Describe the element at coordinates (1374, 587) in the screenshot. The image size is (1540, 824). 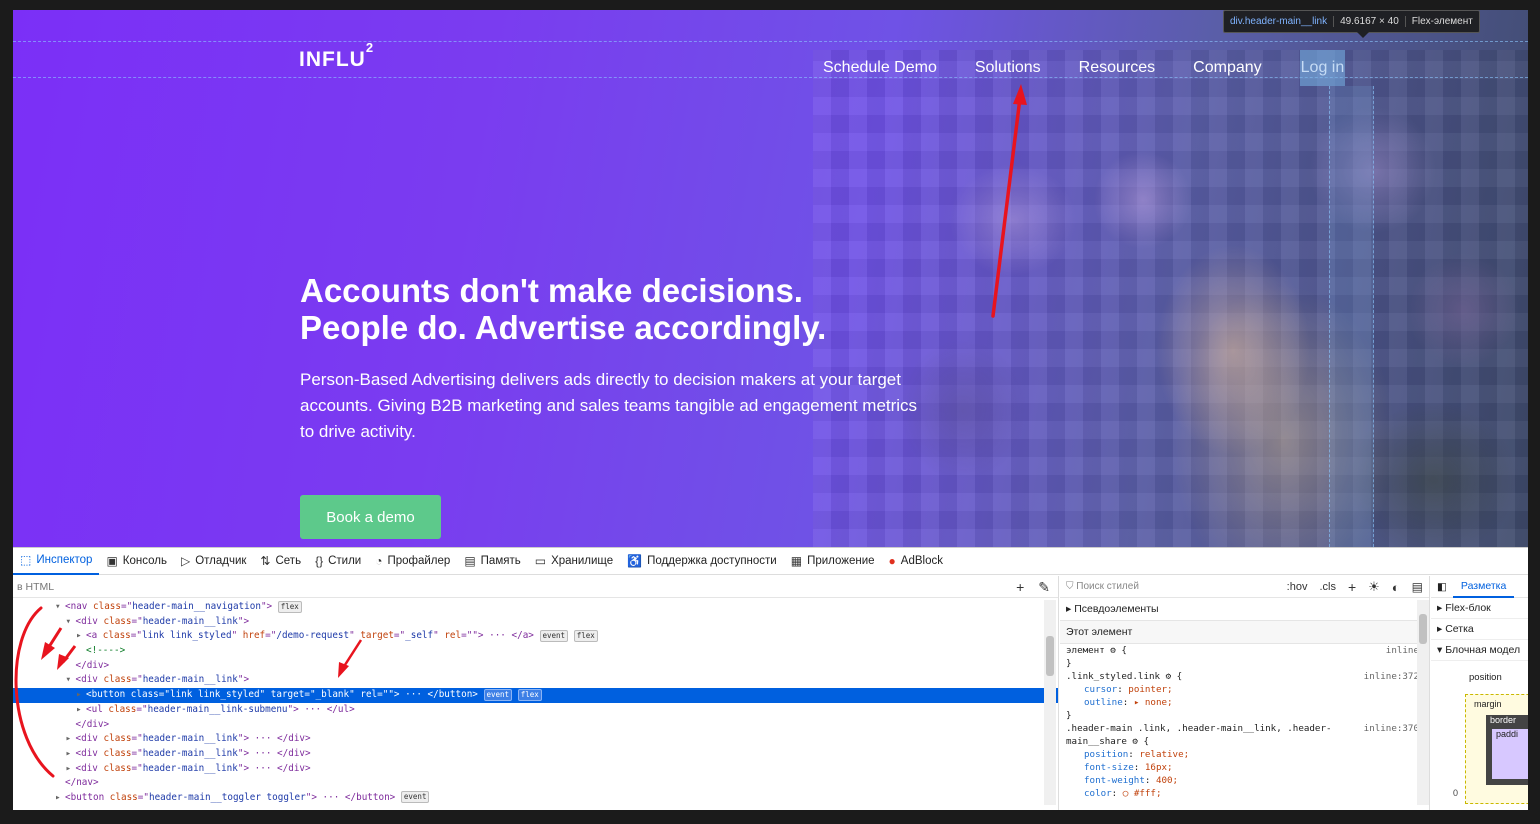
I see `light-theme-icon: ☀` at that location.